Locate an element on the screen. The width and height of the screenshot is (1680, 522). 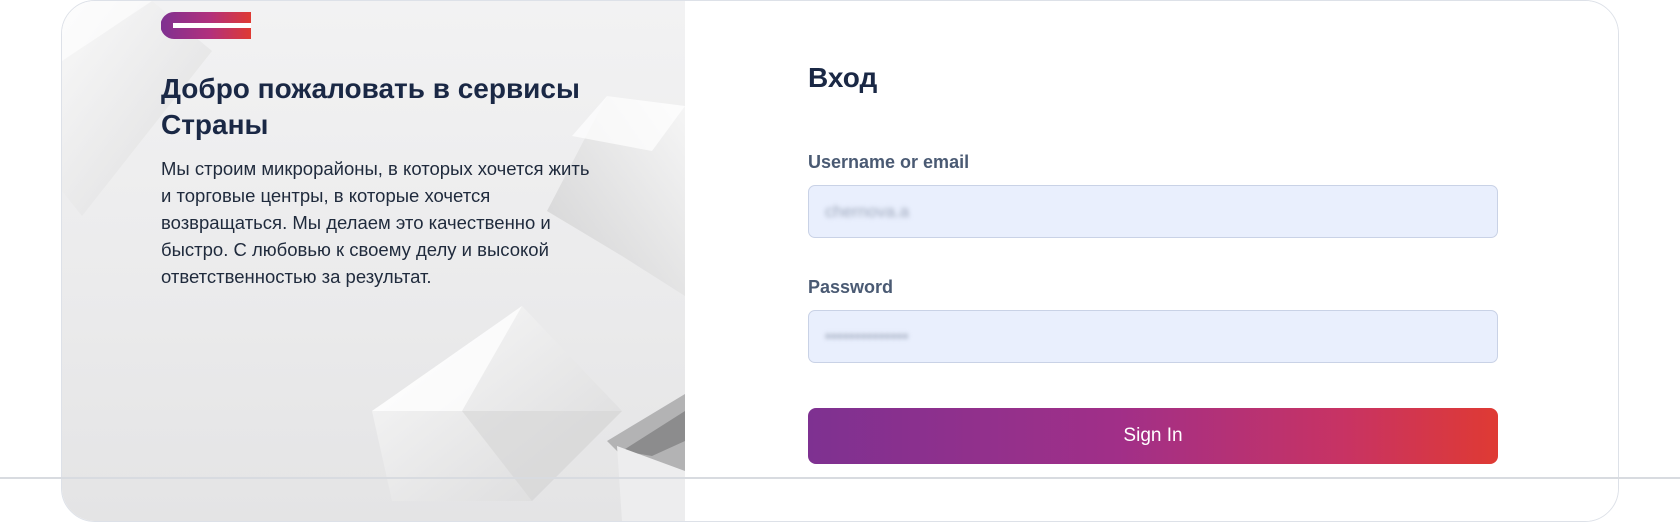
username-label: Username or email is located at coordinates (889, 162).